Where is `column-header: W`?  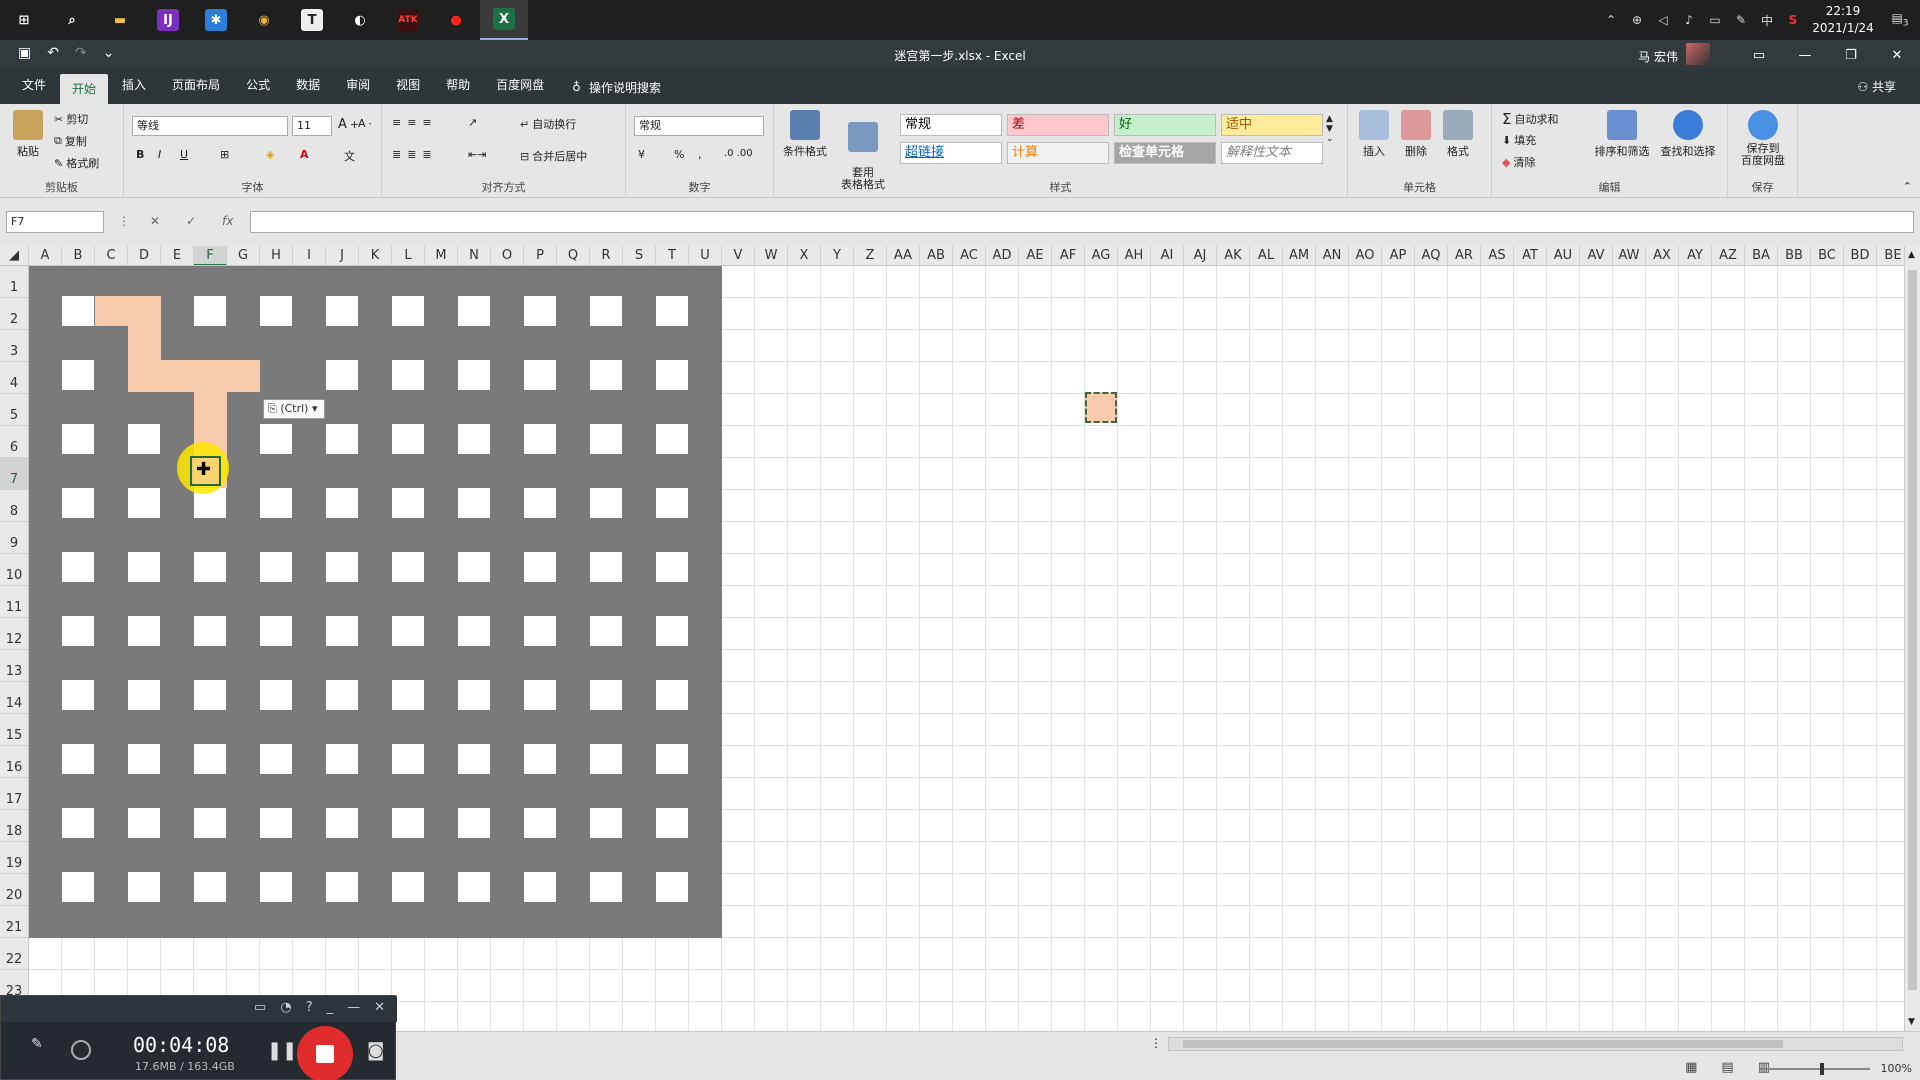 column-header: W is located at coordinates (771, 255).